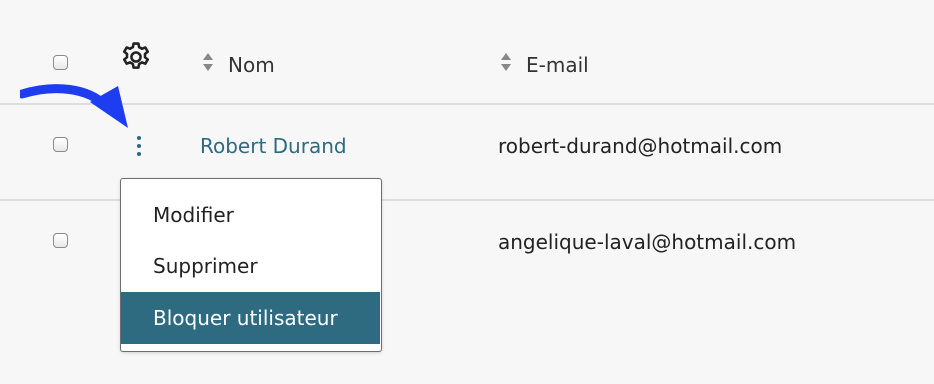 The width and height of the screenshot is (934, 384). What do you see at coordinates (273, 146) in the screenshot?
I see `user-name-link: Robert Durand` at bounding box center [273, 146].